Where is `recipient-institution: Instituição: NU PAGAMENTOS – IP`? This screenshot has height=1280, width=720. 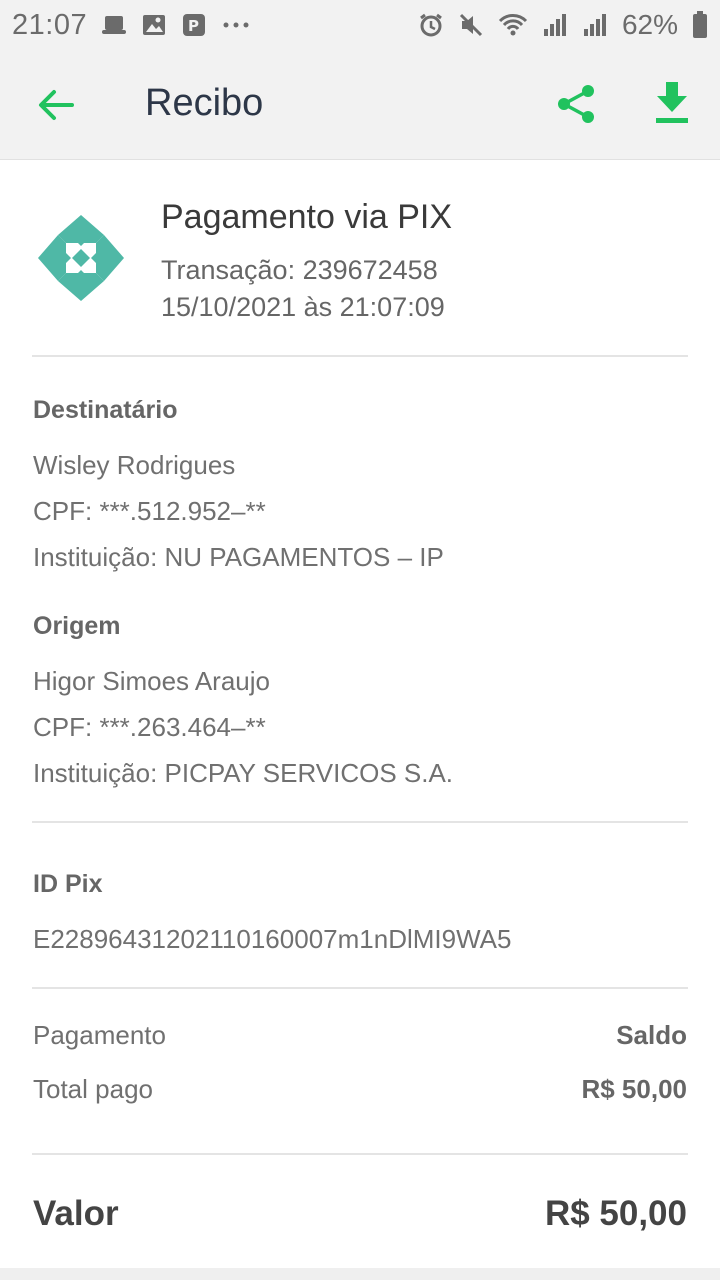
recipient-institution: Instituição: NU PAGAMENTOS – IP is located at coordinates (238, 557).